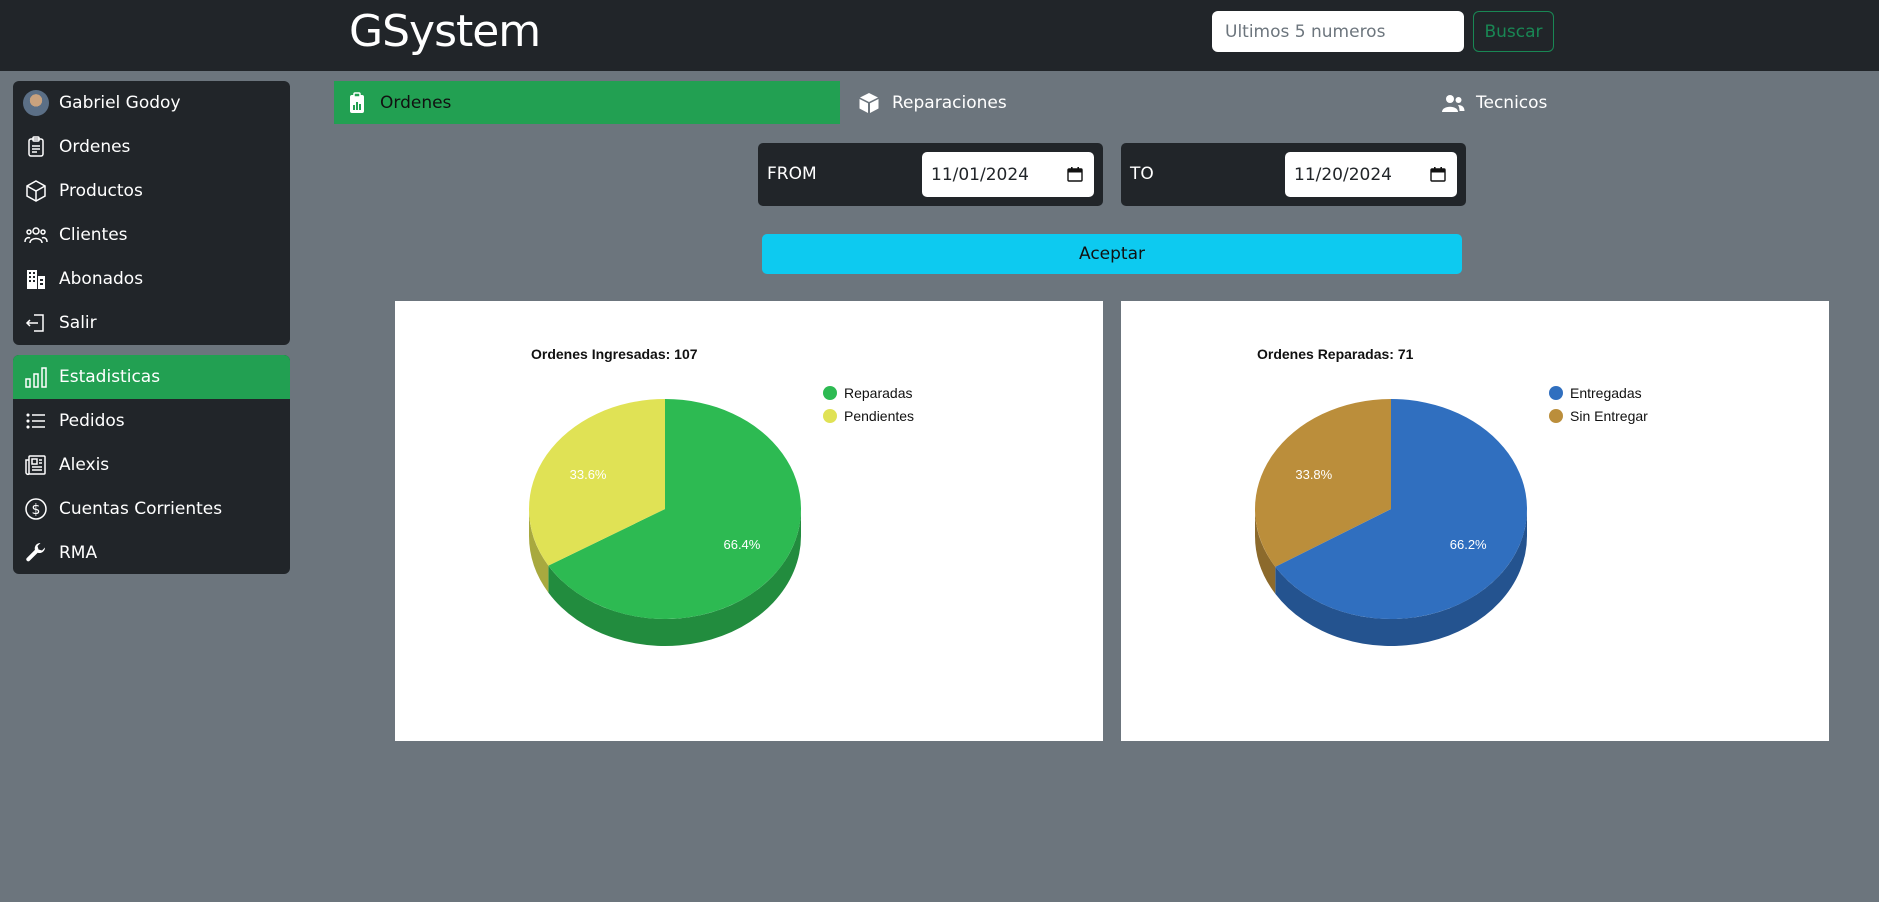 Image resolution: width=1879 pixels, height=902 pixels. Describe the element at coordinates (1338, 31) in the screenshot. I see `search-input` at that location.